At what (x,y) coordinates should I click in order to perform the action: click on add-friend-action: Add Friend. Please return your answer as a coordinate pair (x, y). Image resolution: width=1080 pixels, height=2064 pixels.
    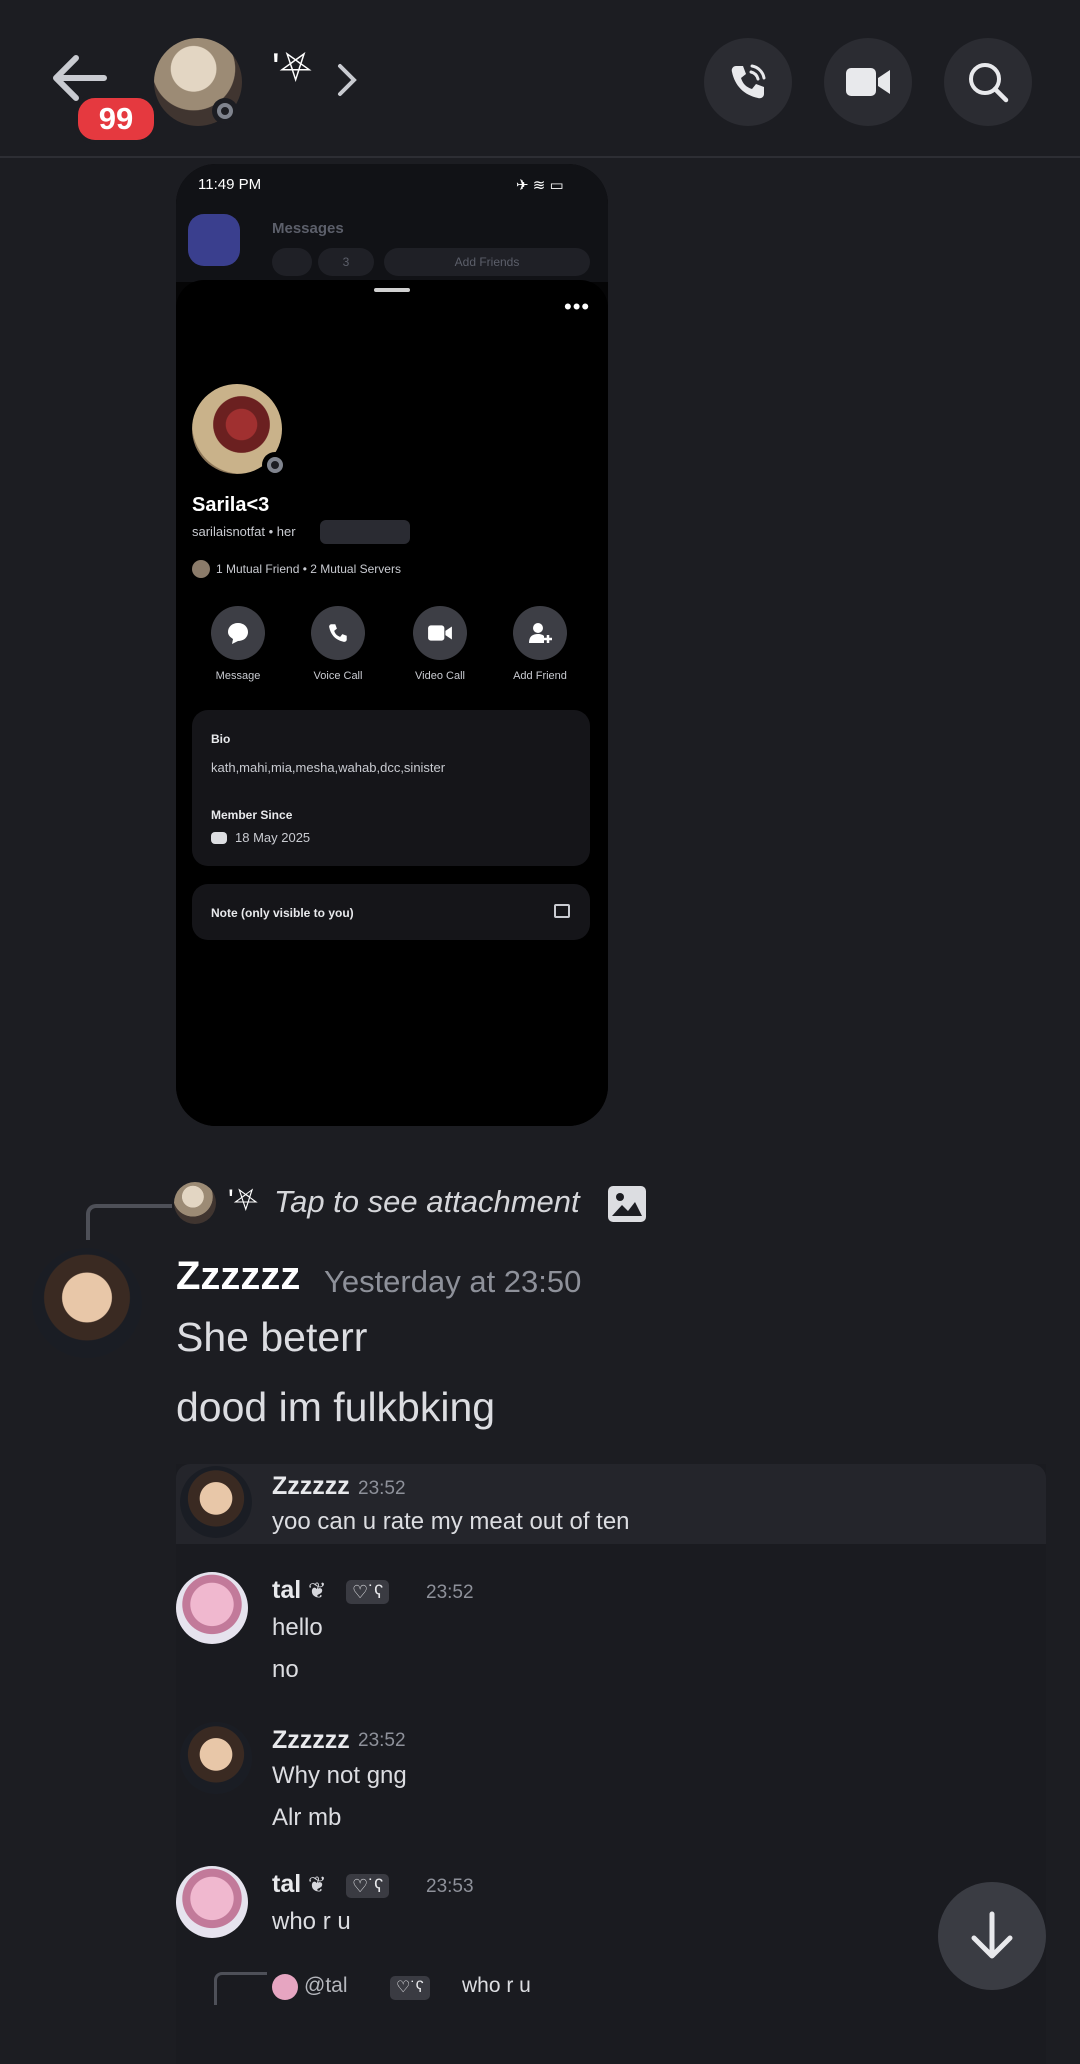
    Looking at the image, I should click on (540, 644).